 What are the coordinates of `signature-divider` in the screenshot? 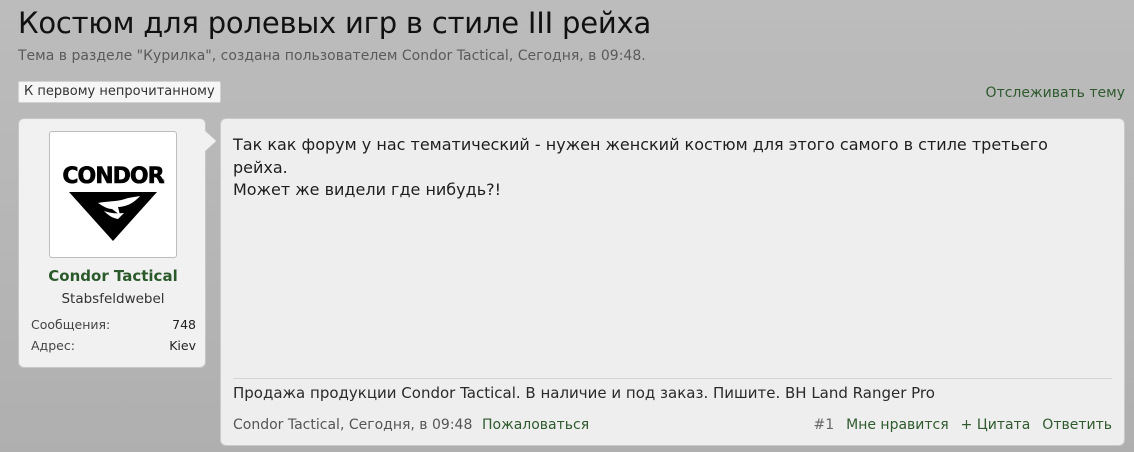 It's located at (672, 378).